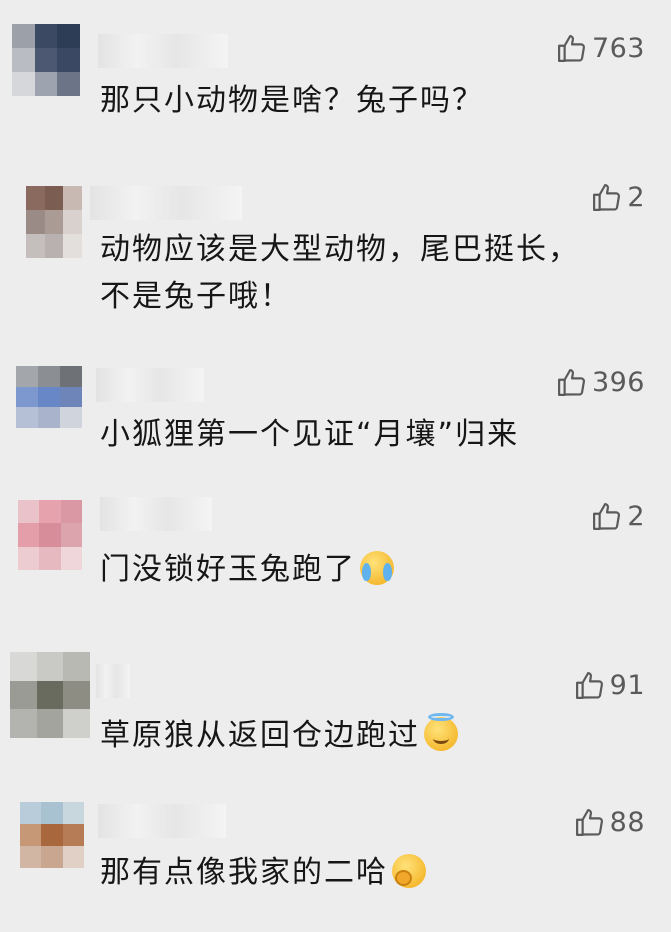 This screenshot has height=932, width=671. Describe the element at coordinates (377, 568) in the screenshot. I see `crying-laugh-emoji-icon` at that location.